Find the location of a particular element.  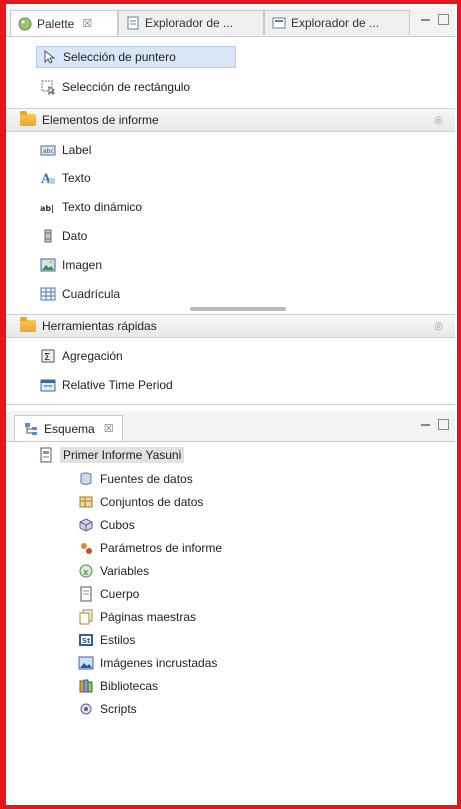

node-label: Parámetros de informe is located at coordinates (161, 548).